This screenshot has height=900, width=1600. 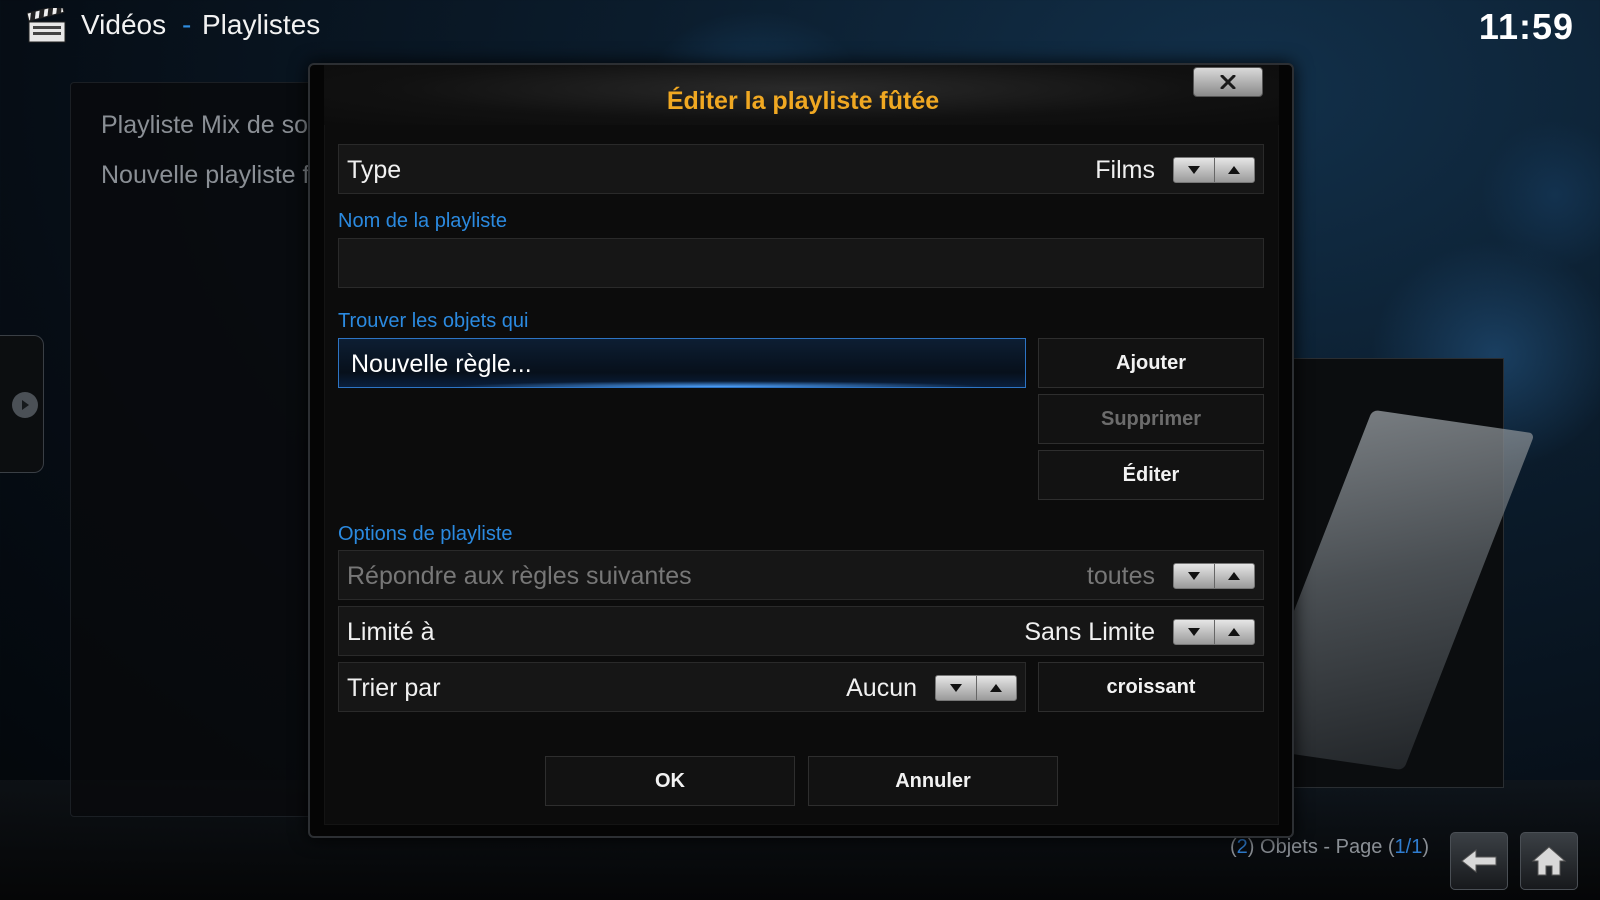 I want to click on clapperboard-icon, so click(x=46, y=25).